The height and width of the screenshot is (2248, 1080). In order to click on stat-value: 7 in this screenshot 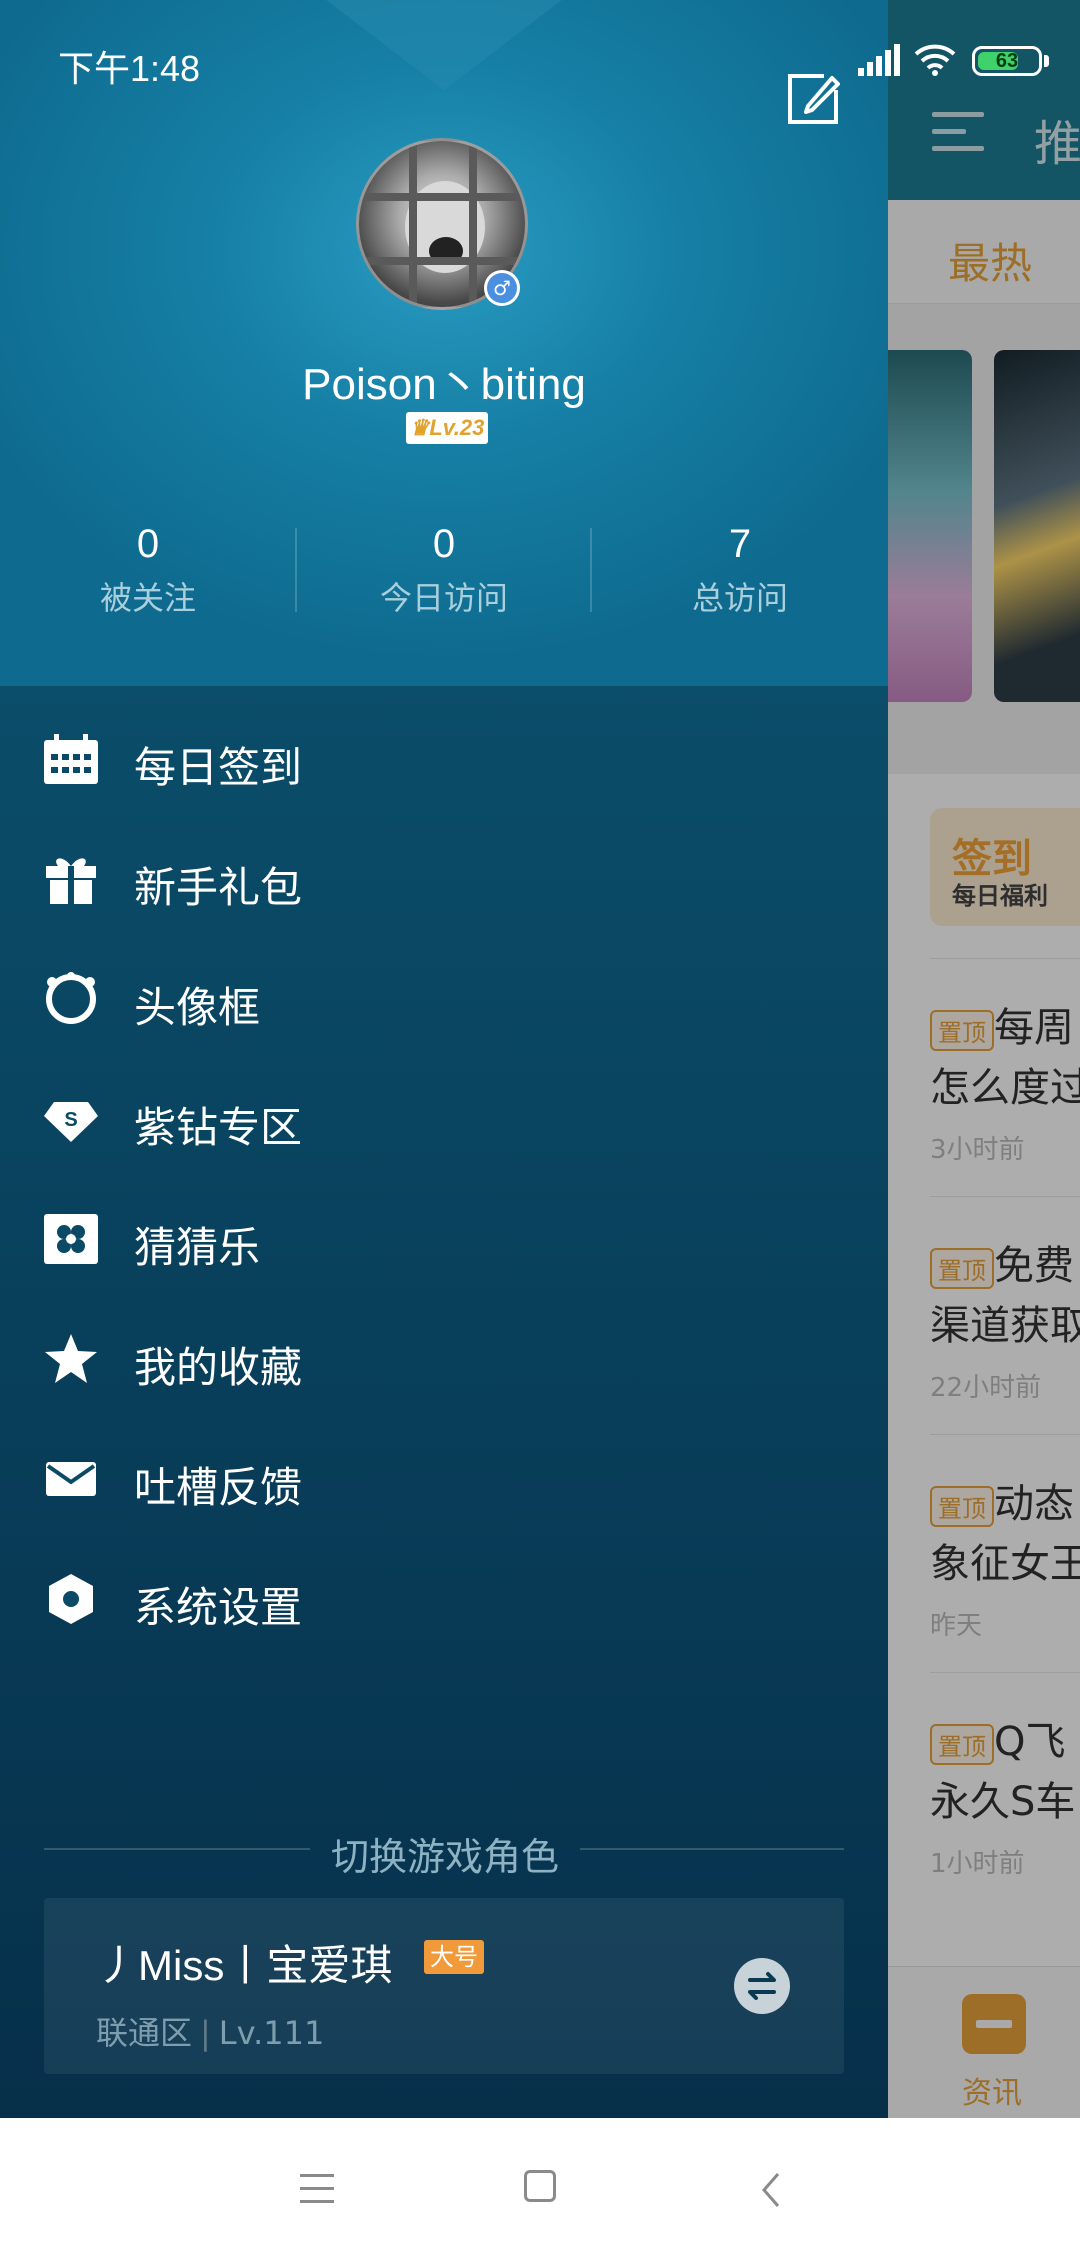, I will do `click(740, 544)`.